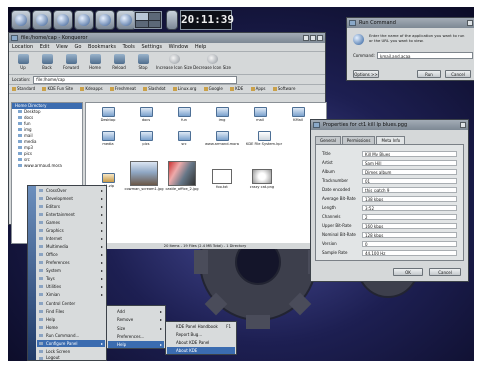 Image resolution: width=485 pixels, height=367 pixels. Describe the element at coordinates (184, 138) in the screenshot. I see `file-item: src` at that location.